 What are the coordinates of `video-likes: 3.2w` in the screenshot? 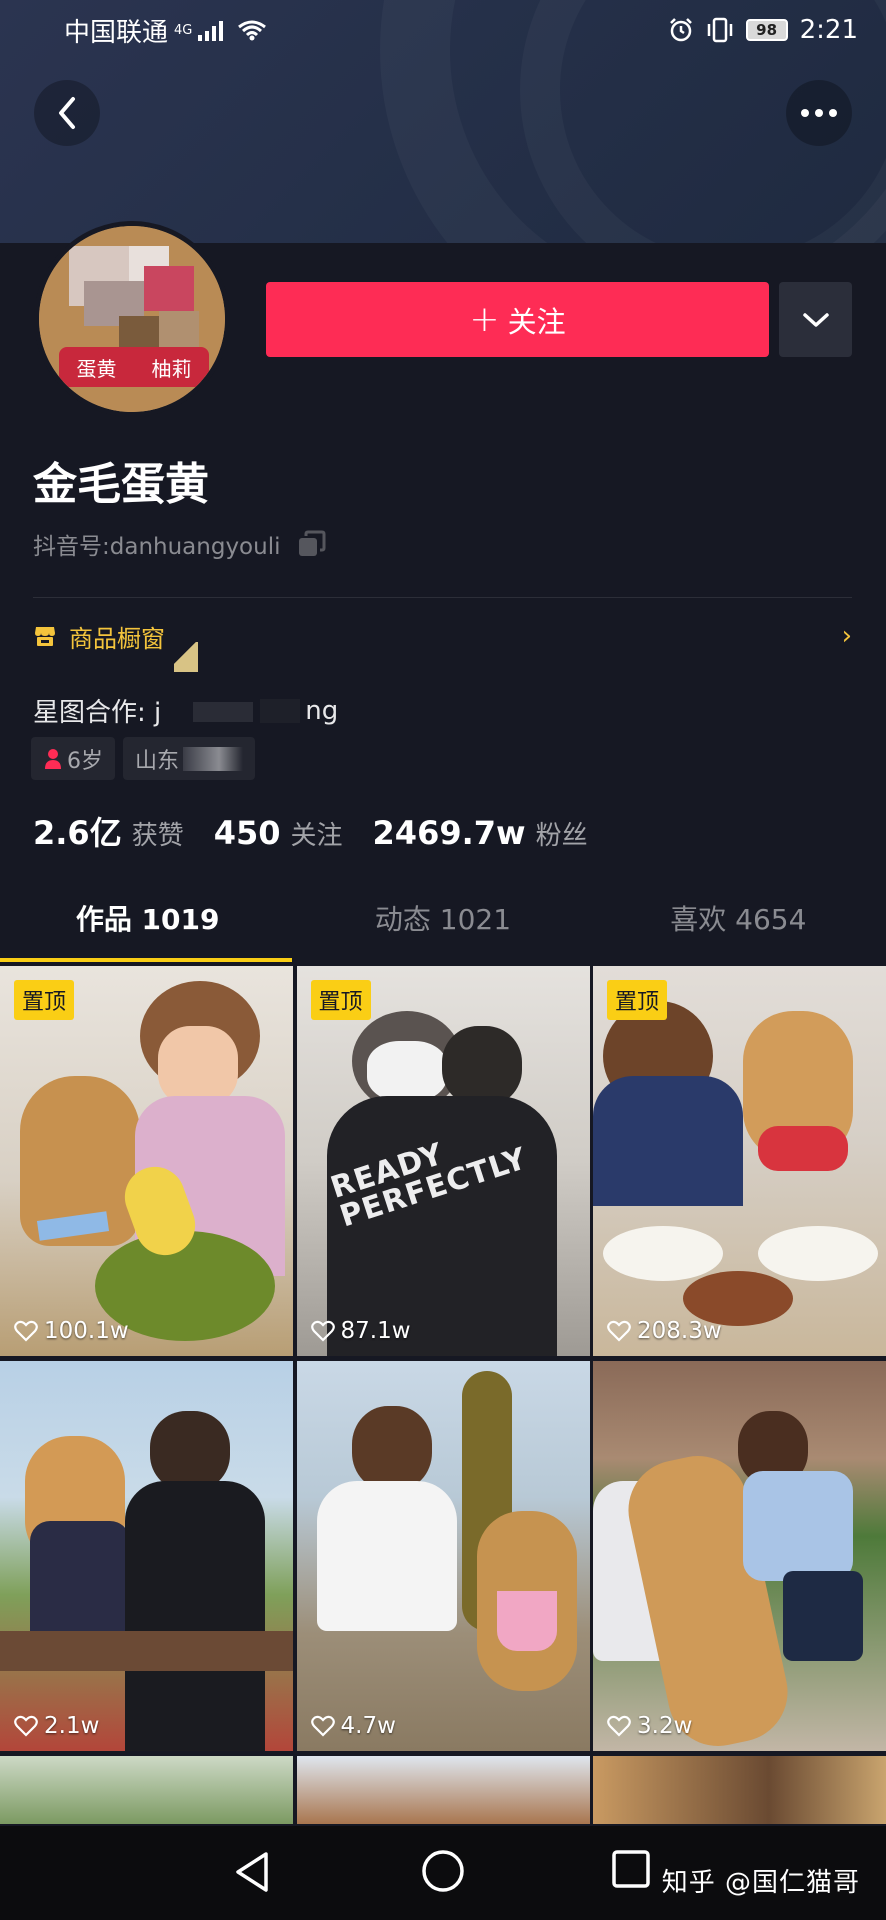 It's located at (649, 1726).